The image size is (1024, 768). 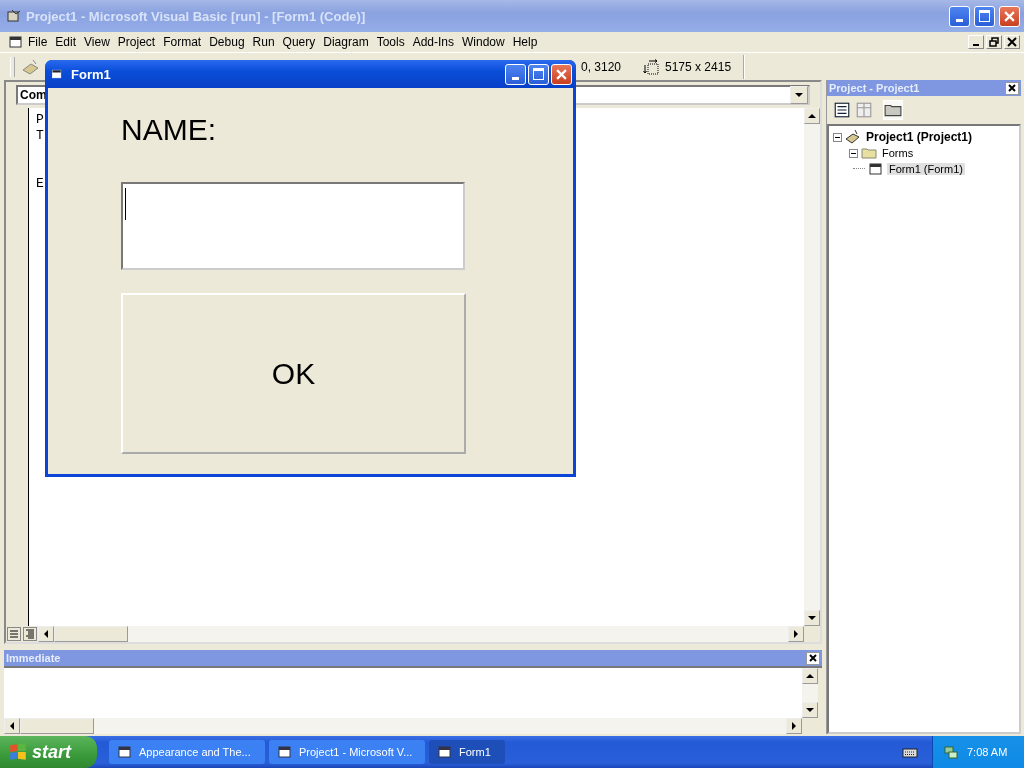 What do you see at coordinates (976, 42) in the screenshot?
I see `minimize-button` at bounding box center [976, 42].